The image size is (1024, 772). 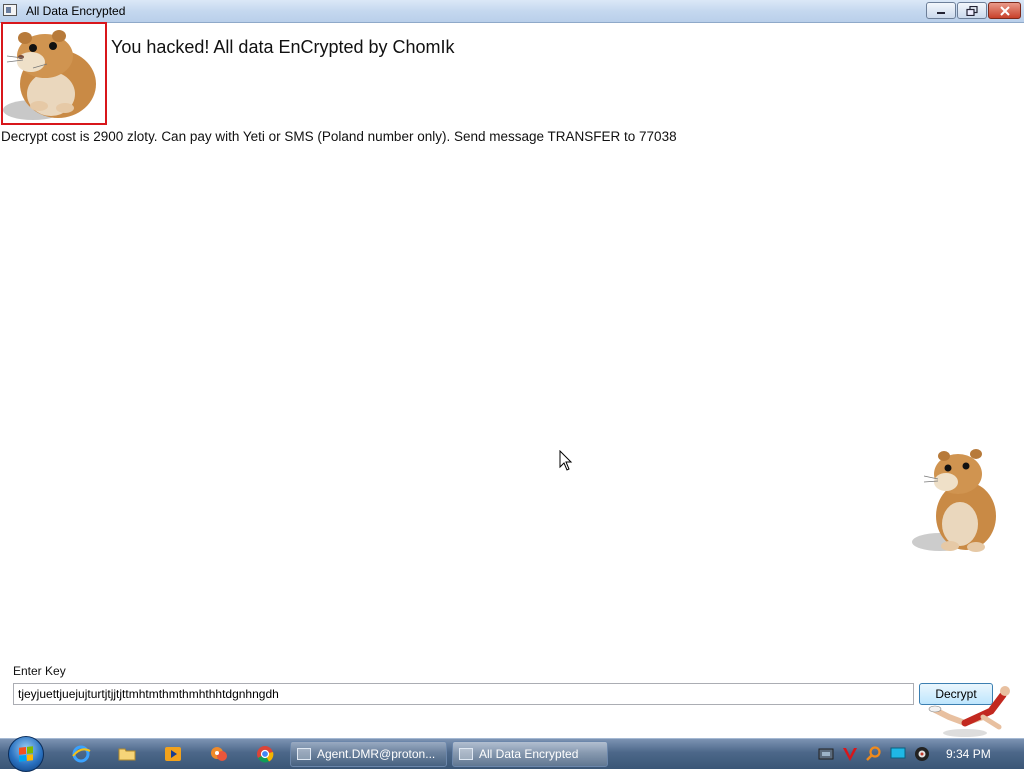 I want to click on close-button, so click(x=1004, y=10).